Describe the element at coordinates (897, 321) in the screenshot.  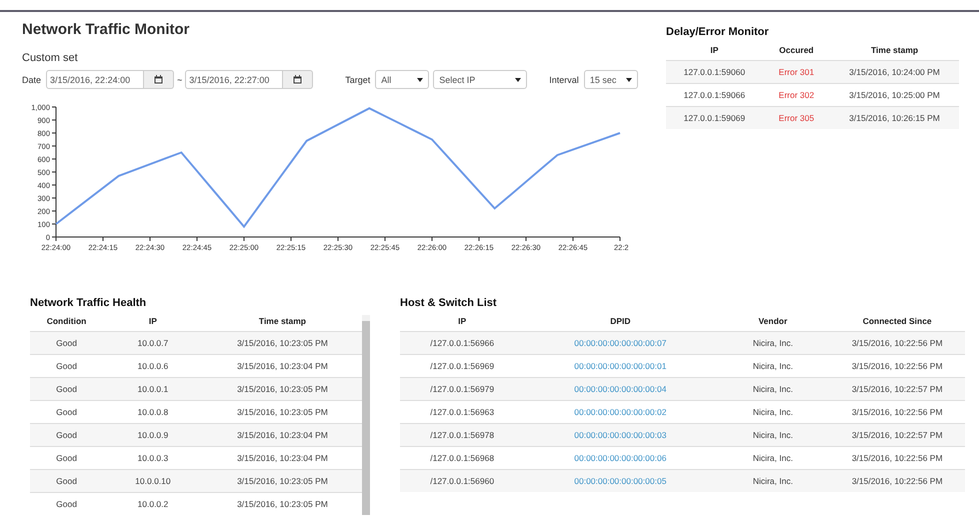
I see `column-header: Connected Since` at that location.